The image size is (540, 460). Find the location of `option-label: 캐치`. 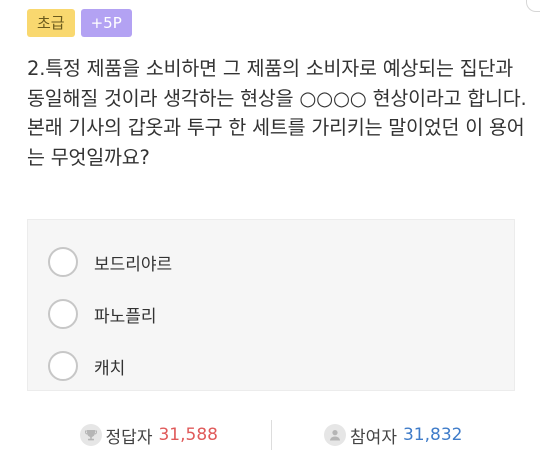

option-label: 캐치 is located at coordinates (110, 368).